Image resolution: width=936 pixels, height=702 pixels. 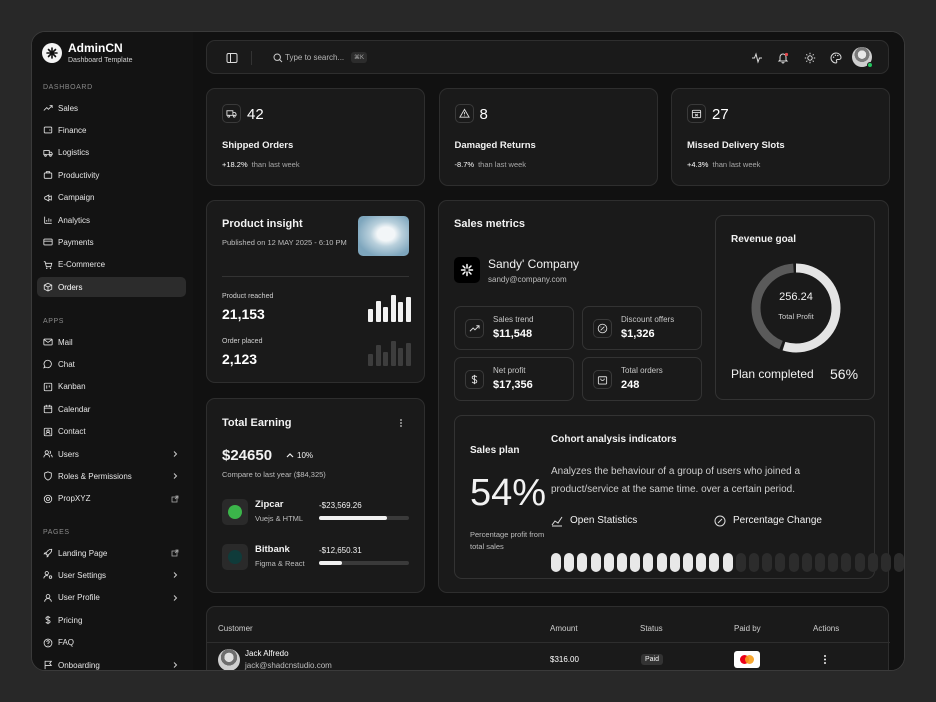 I want to click on sidebar-item-label: User Profile, so click(x=79, y=598).